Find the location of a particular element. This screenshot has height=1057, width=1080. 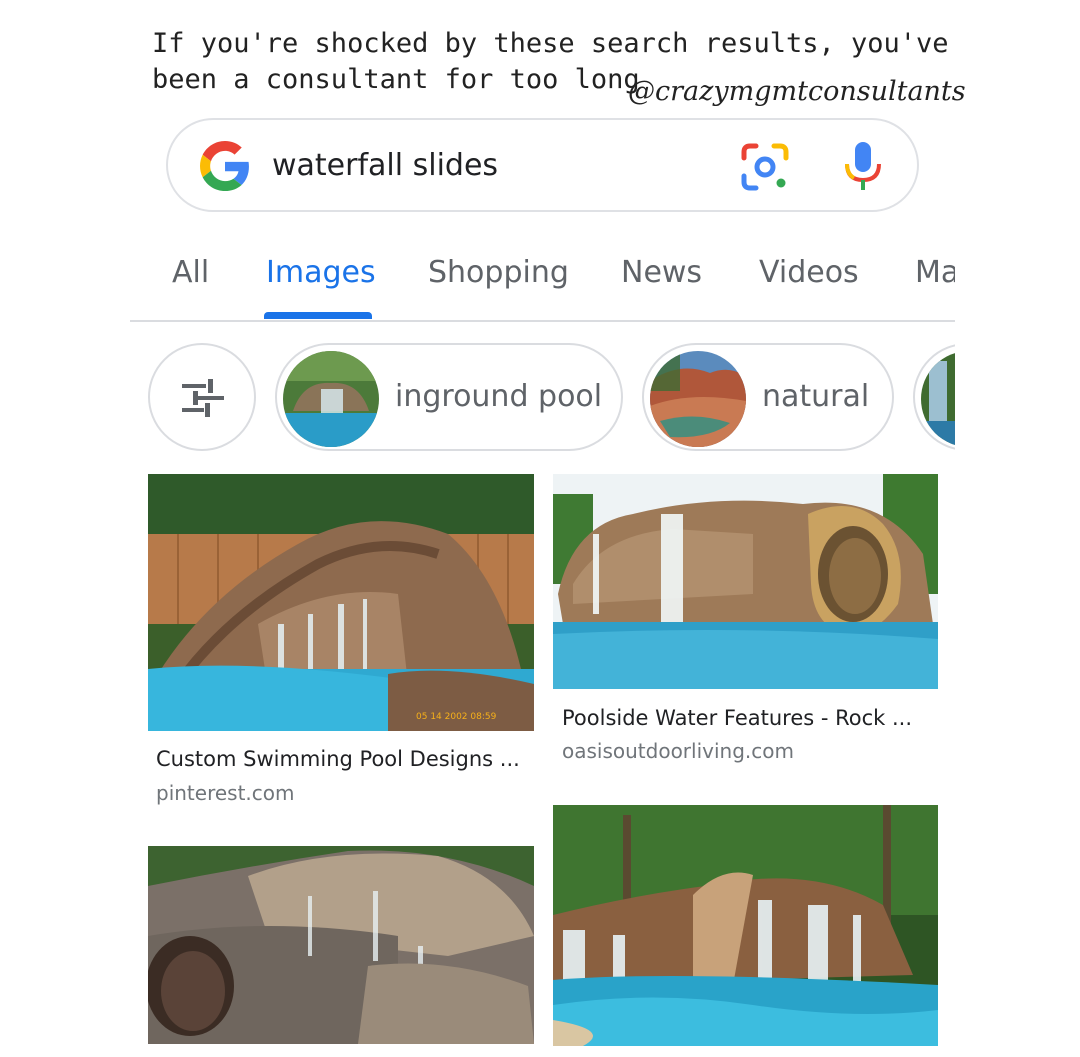

tab-shopping: Shopping is located at coordinates (498, 272).